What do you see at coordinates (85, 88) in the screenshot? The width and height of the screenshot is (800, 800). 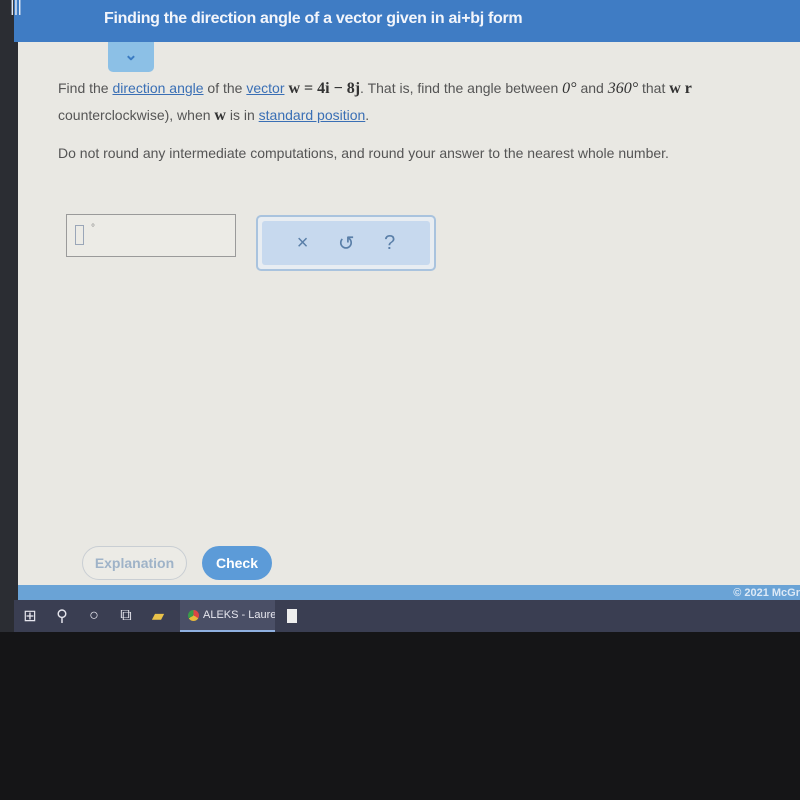 I see `text: Find the` at bounding box center [85, 88].